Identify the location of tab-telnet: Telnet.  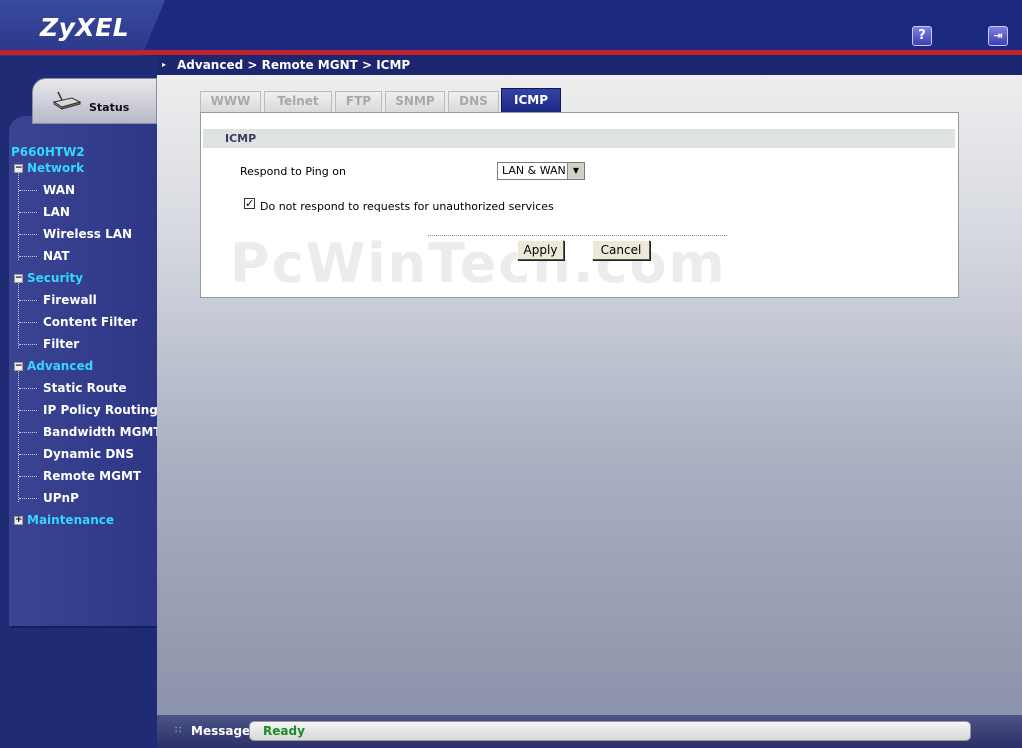
(298, 102).